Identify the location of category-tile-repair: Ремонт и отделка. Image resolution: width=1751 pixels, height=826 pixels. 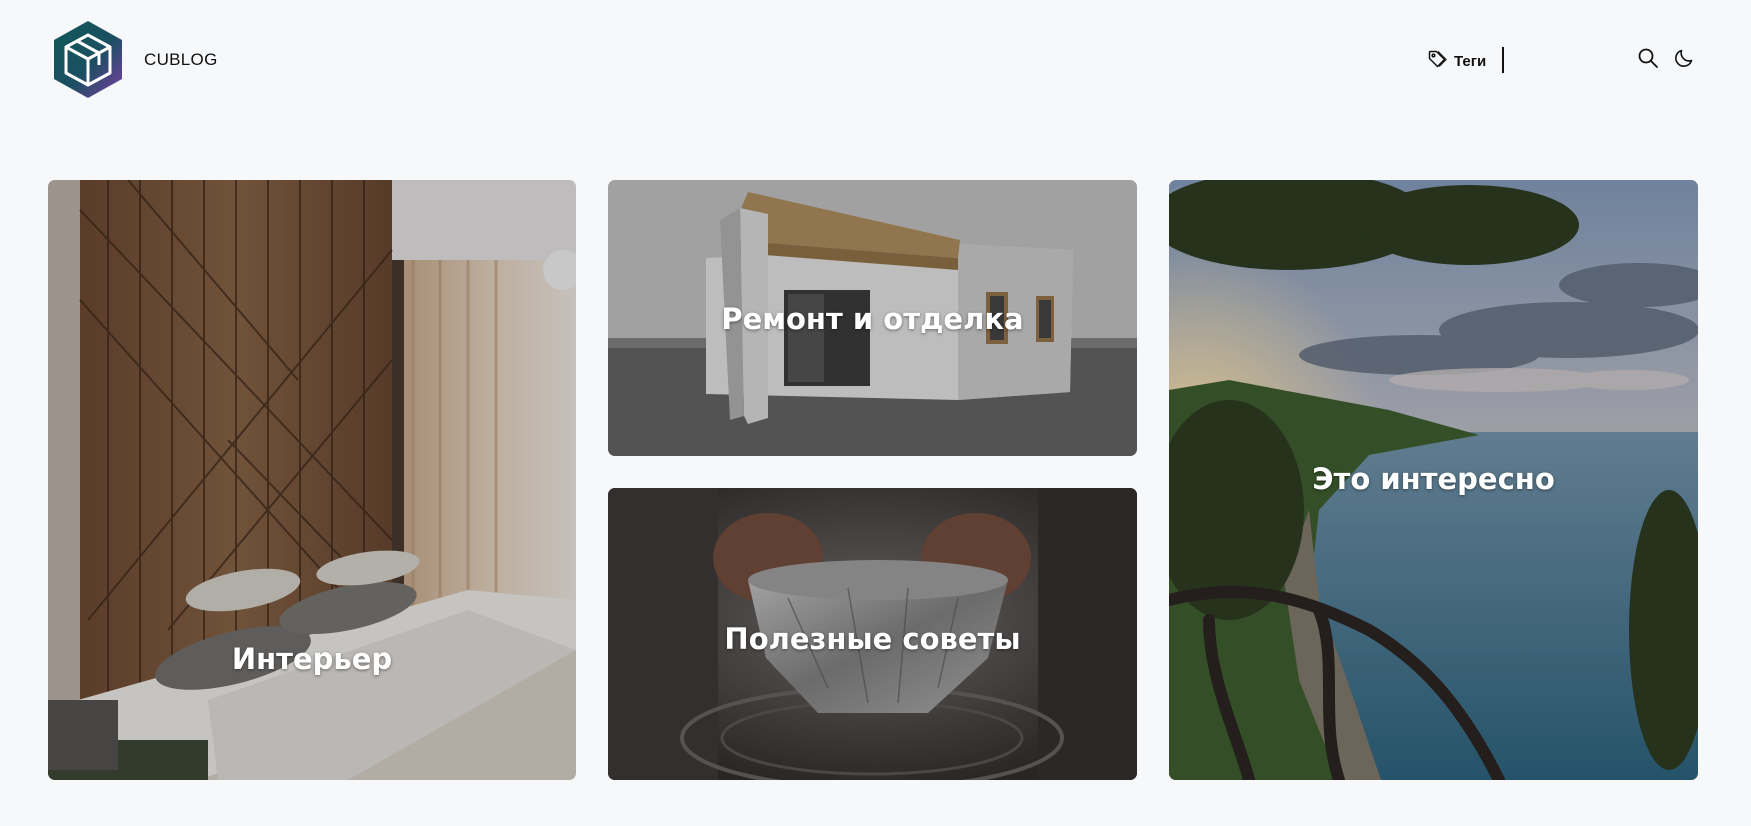
(872, 318).